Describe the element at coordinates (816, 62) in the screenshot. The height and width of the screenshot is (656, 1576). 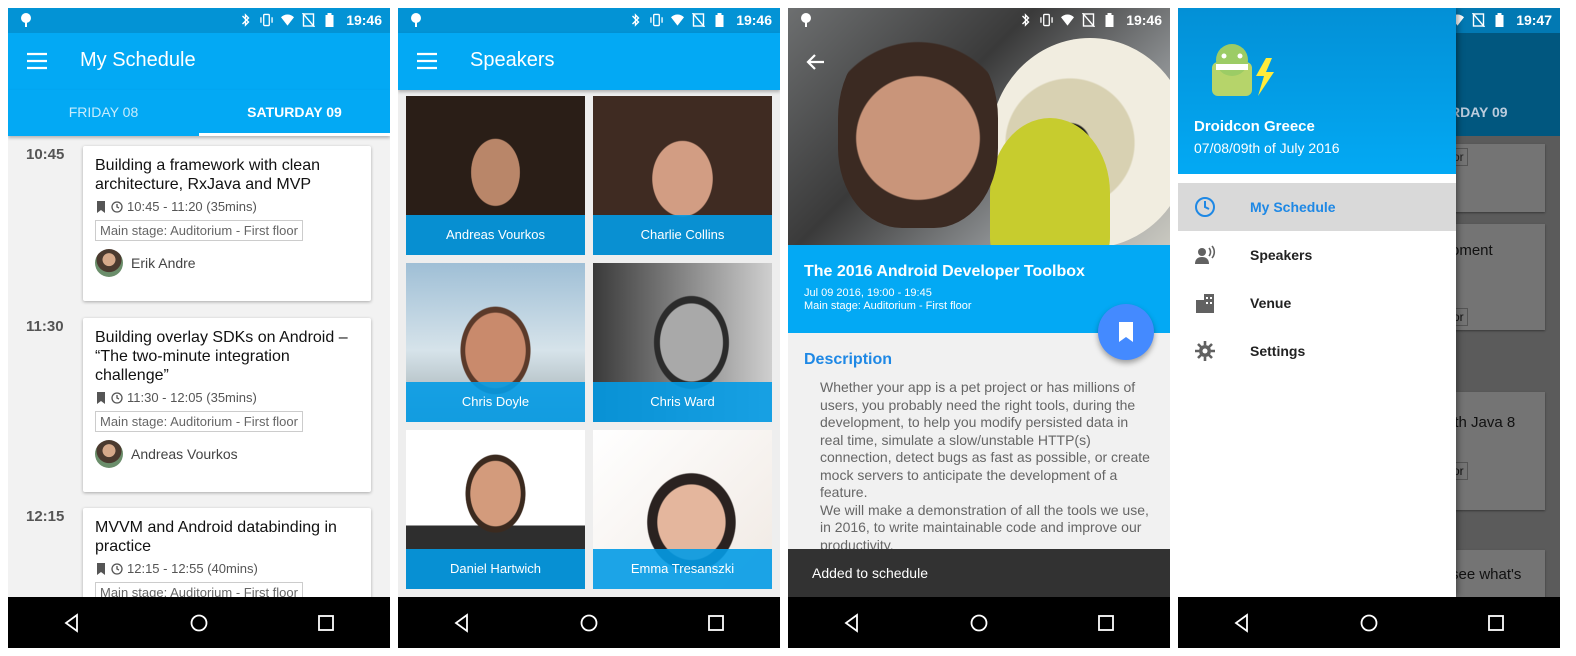
I see `back-arrow-icon` at that location.